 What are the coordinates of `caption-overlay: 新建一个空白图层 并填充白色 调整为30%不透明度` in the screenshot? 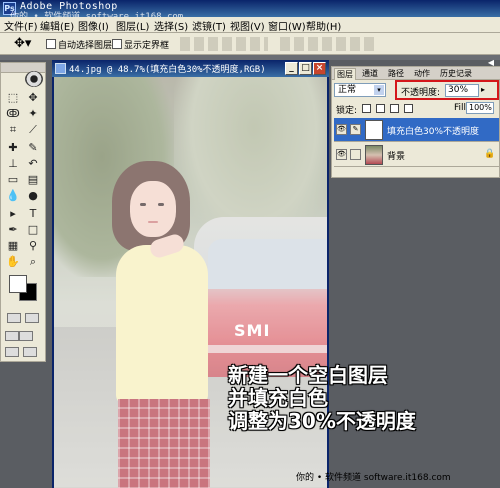 It's located at (364, 398).